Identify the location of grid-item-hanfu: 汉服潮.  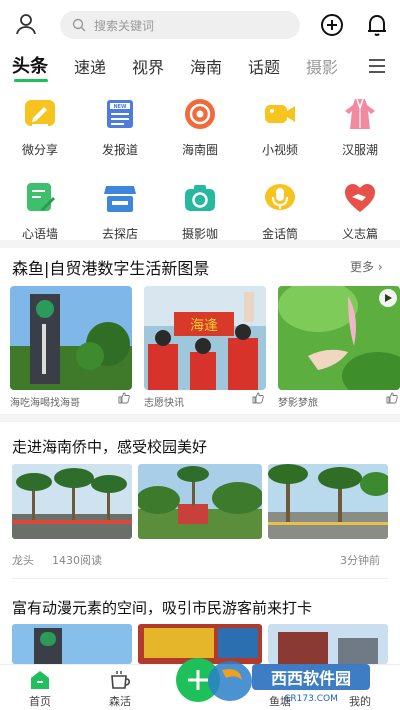
(360, 129).